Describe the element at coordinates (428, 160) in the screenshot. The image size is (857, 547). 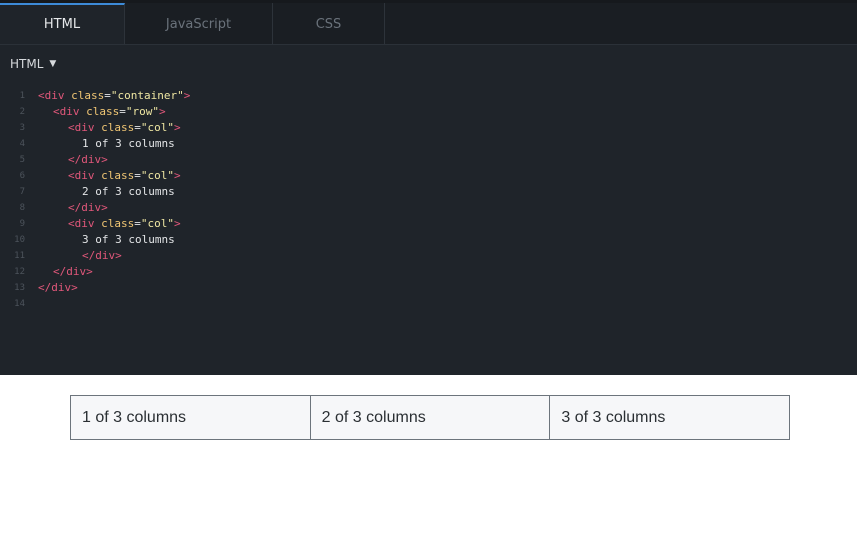
I see `code-line: 5 </div>` at that location.